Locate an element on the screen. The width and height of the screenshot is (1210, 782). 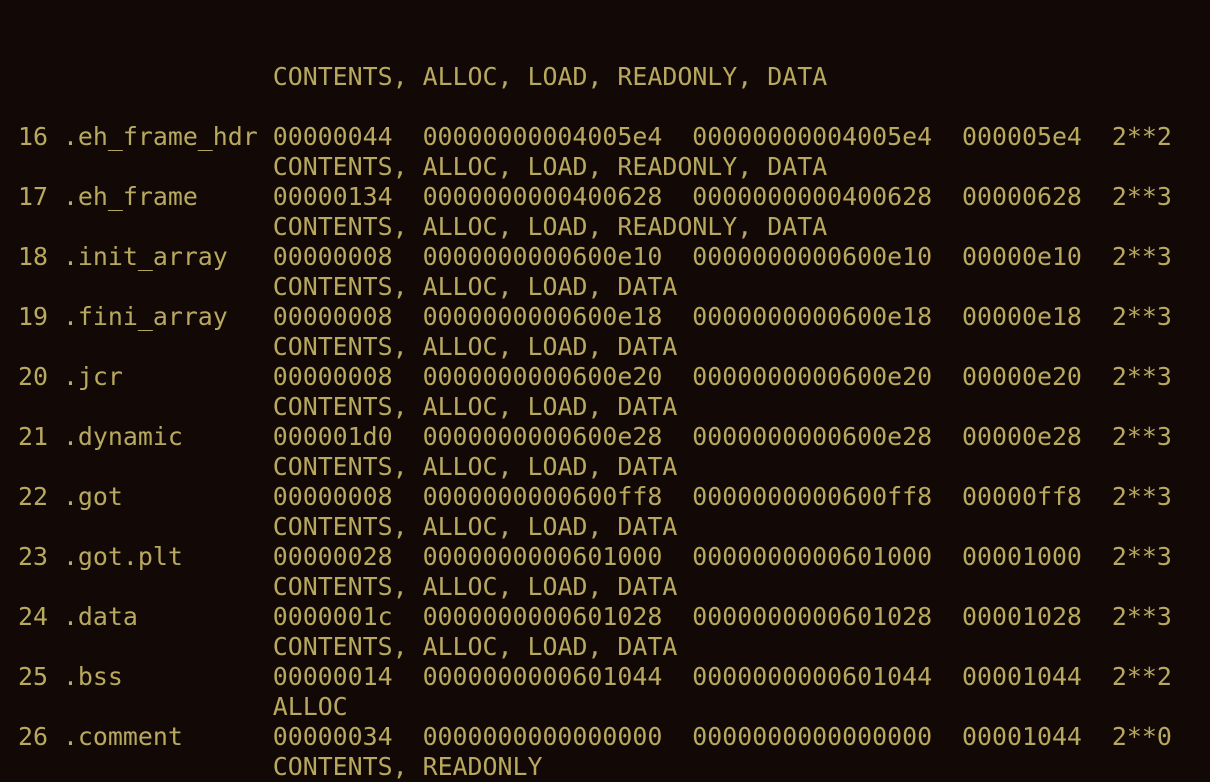
section-file-offset: 000005e4 is located at coordinates (1022, 136).